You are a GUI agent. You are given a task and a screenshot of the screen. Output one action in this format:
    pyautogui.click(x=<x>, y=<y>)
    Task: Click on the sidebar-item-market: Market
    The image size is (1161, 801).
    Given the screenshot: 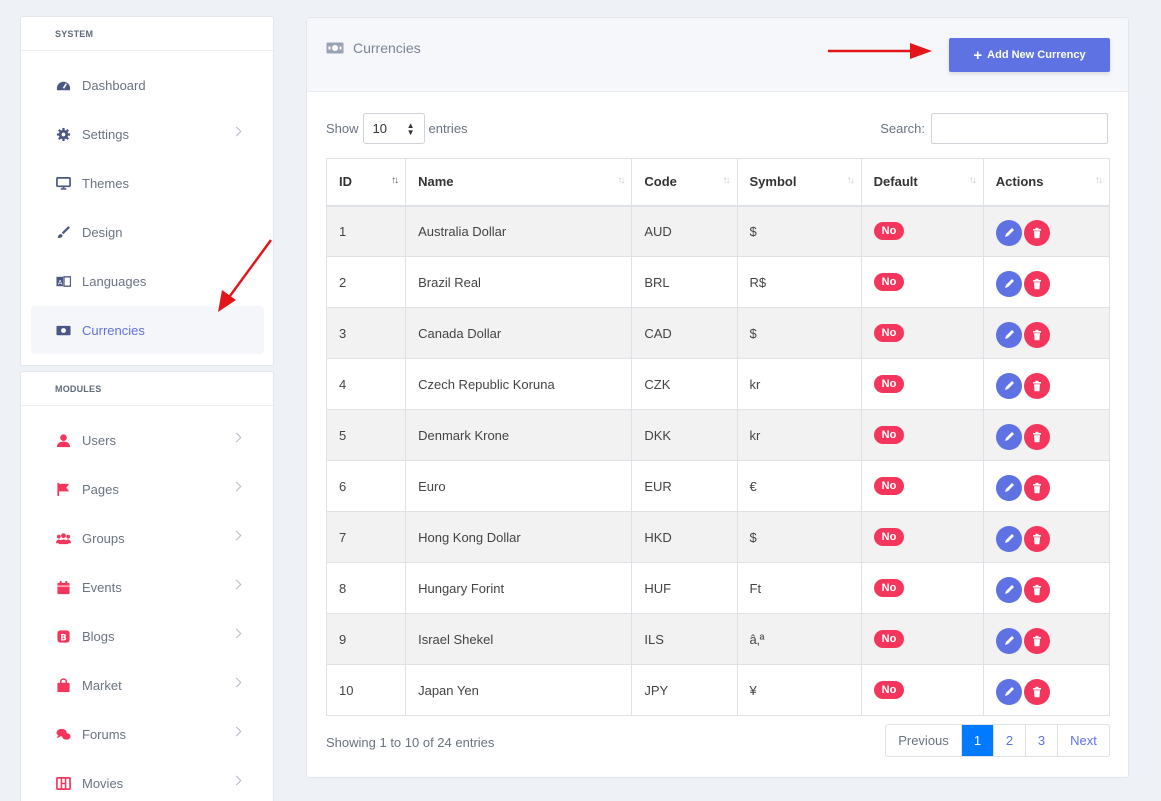 What is the action you would take?
    pyautogui.click(x=147, y=685)
    